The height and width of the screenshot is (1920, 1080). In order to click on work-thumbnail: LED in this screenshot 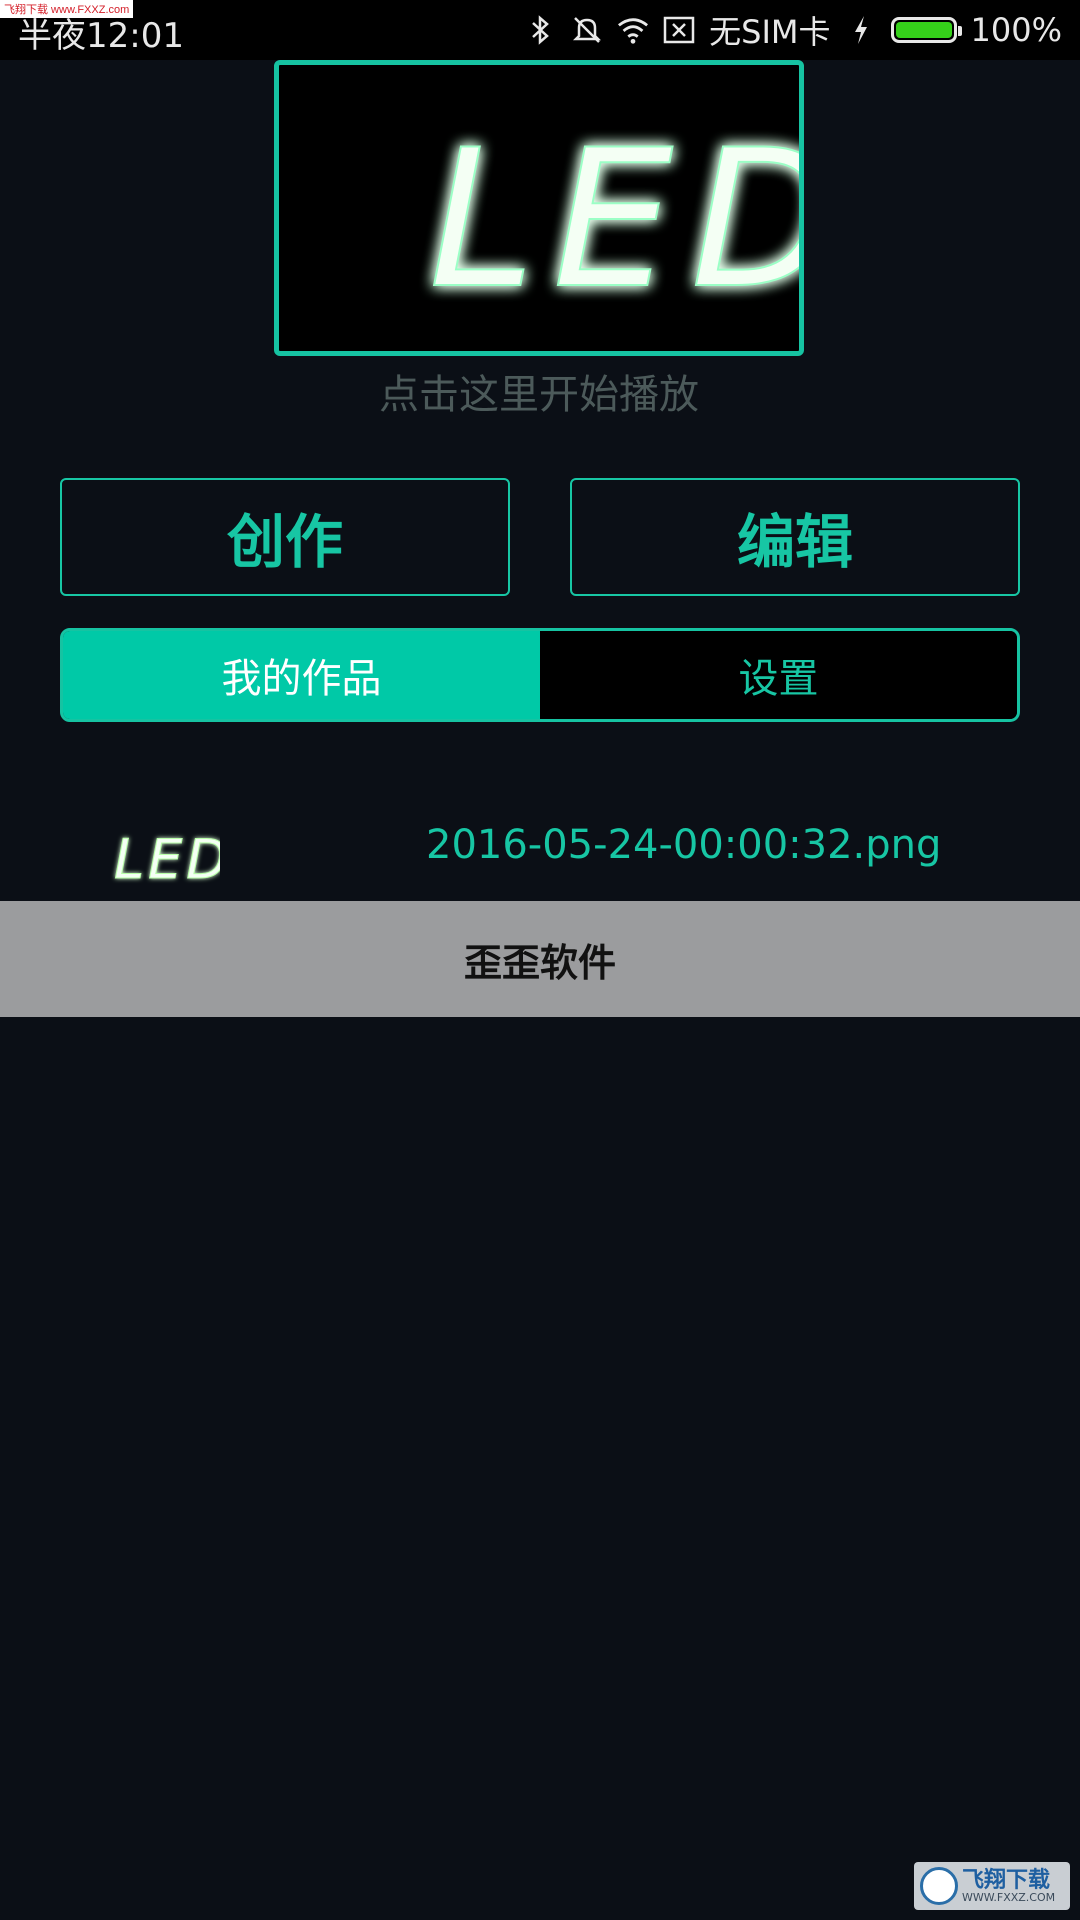, I will do `click(167, 859)`.